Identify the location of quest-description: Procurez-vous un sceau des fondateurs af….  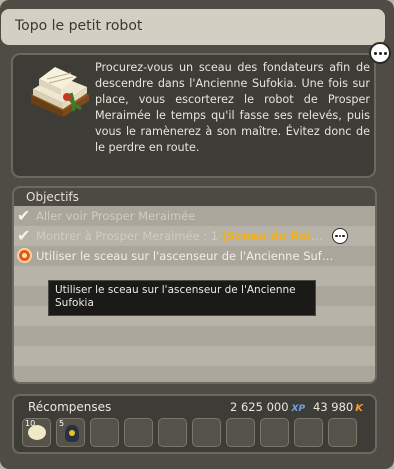
(232, 107).